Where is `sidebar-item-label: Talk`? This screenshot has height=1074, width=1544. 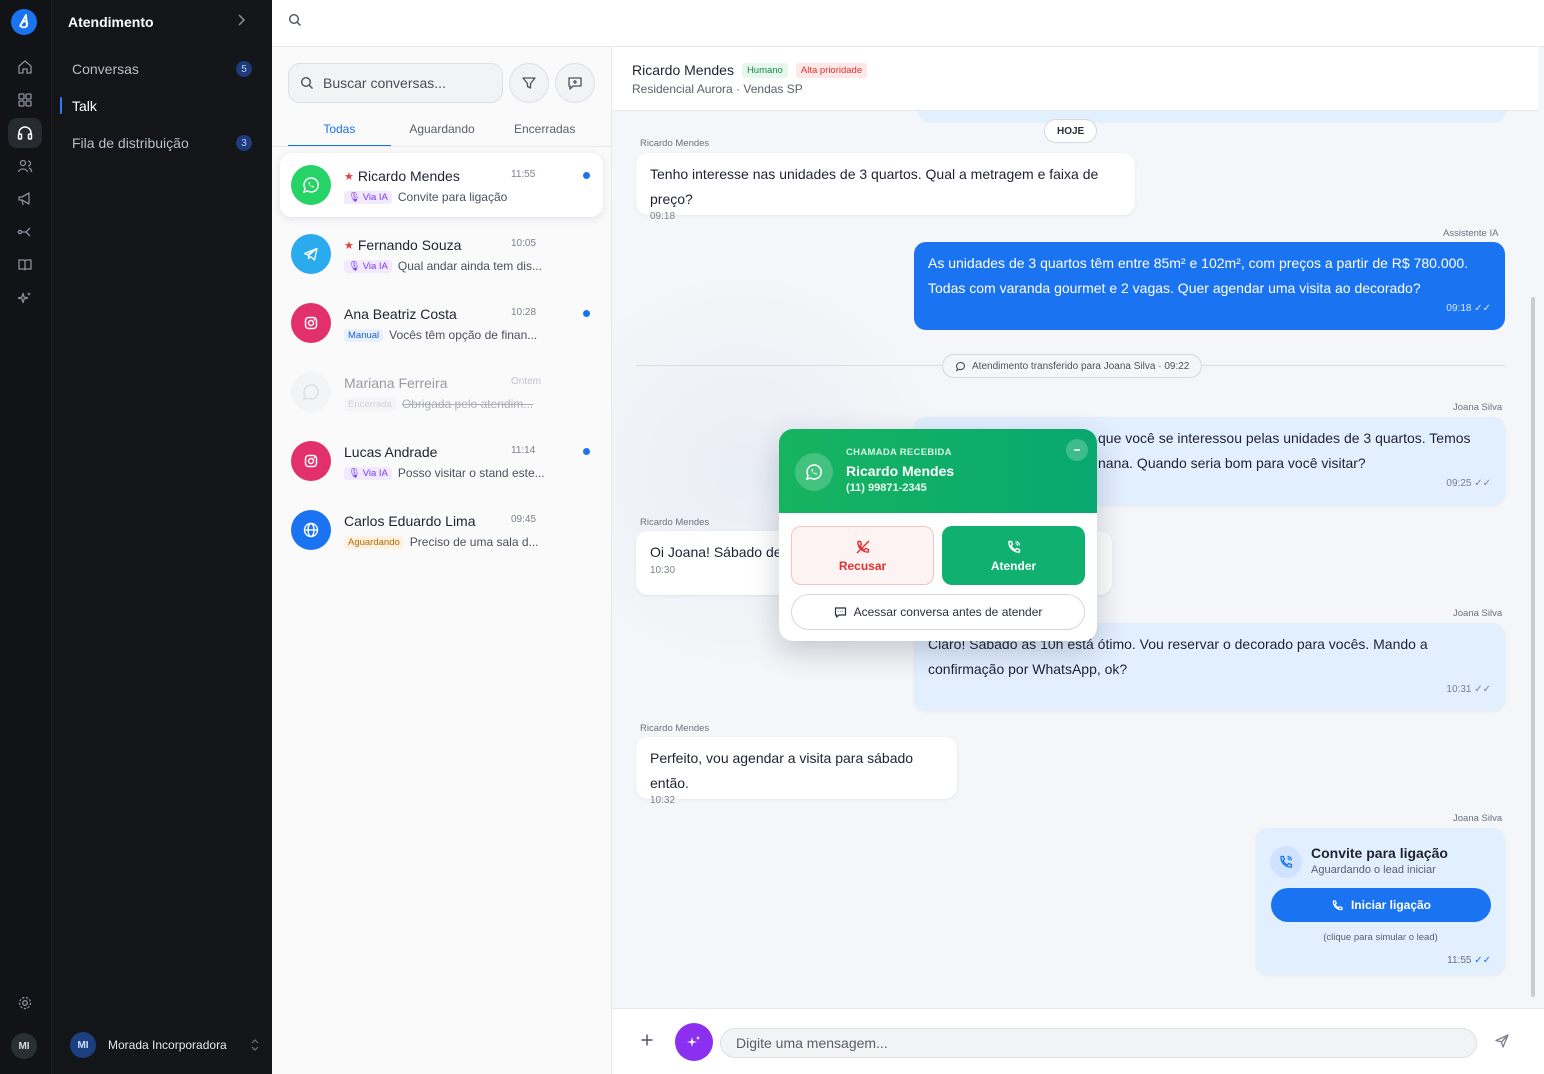
sidebar-item-label: Talk is located at coordinates (84, 106).